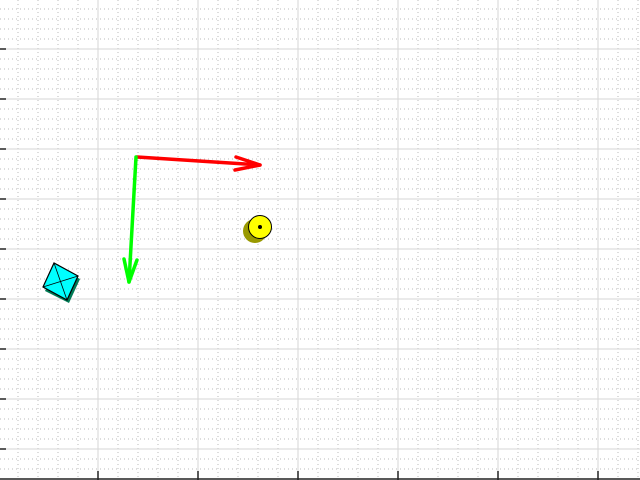  What do you see at coordinates (130, 219) in the screenshot?
I see `frame-y-axis-arrow` at bounding box center [130, 219].